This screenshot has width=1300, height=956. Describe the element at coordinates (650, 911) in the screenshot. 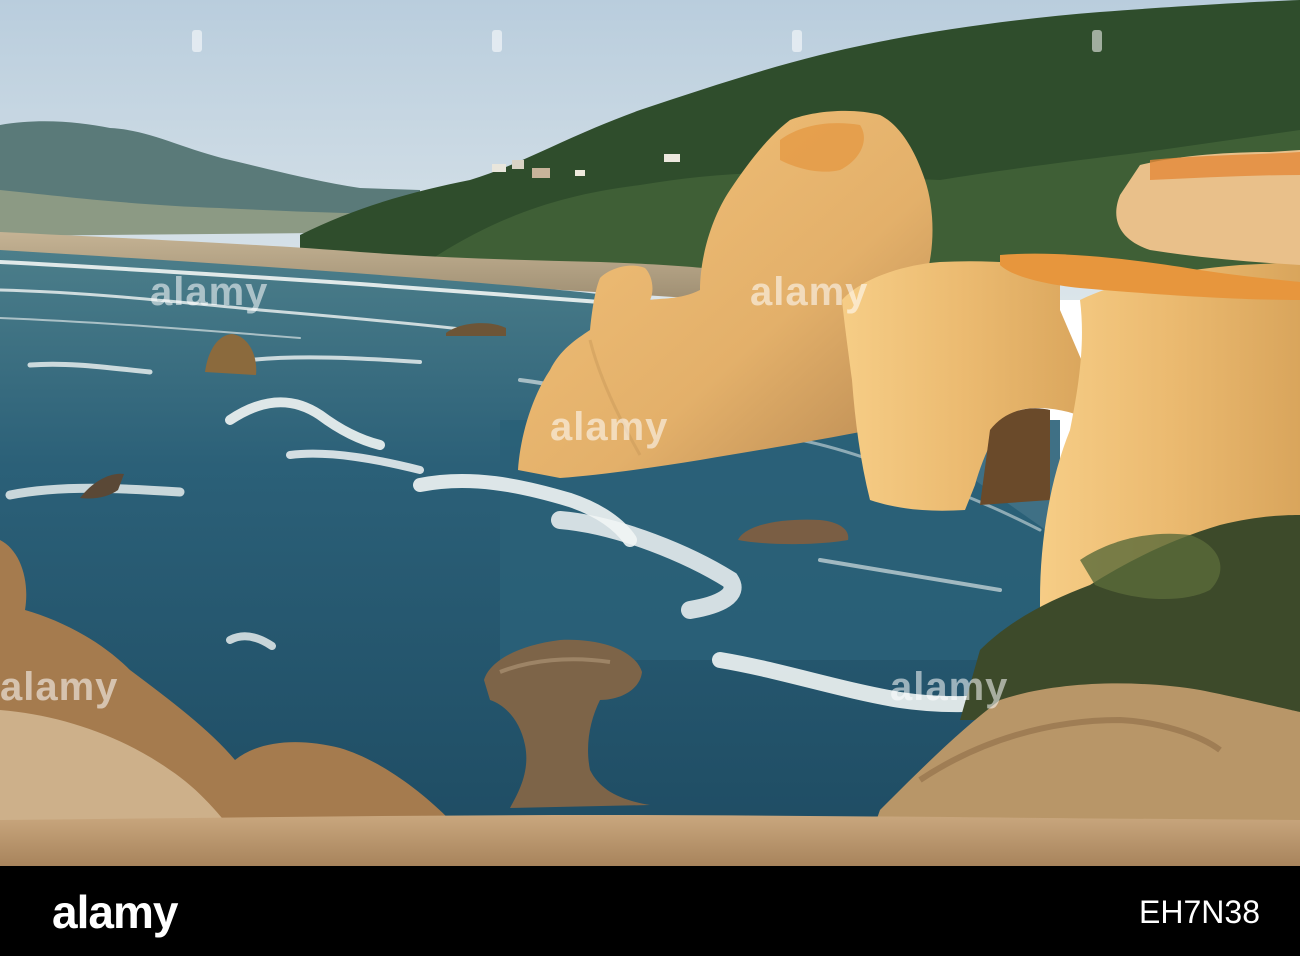

I see `stock-footer-bar: alamy EH7N38` at that location.